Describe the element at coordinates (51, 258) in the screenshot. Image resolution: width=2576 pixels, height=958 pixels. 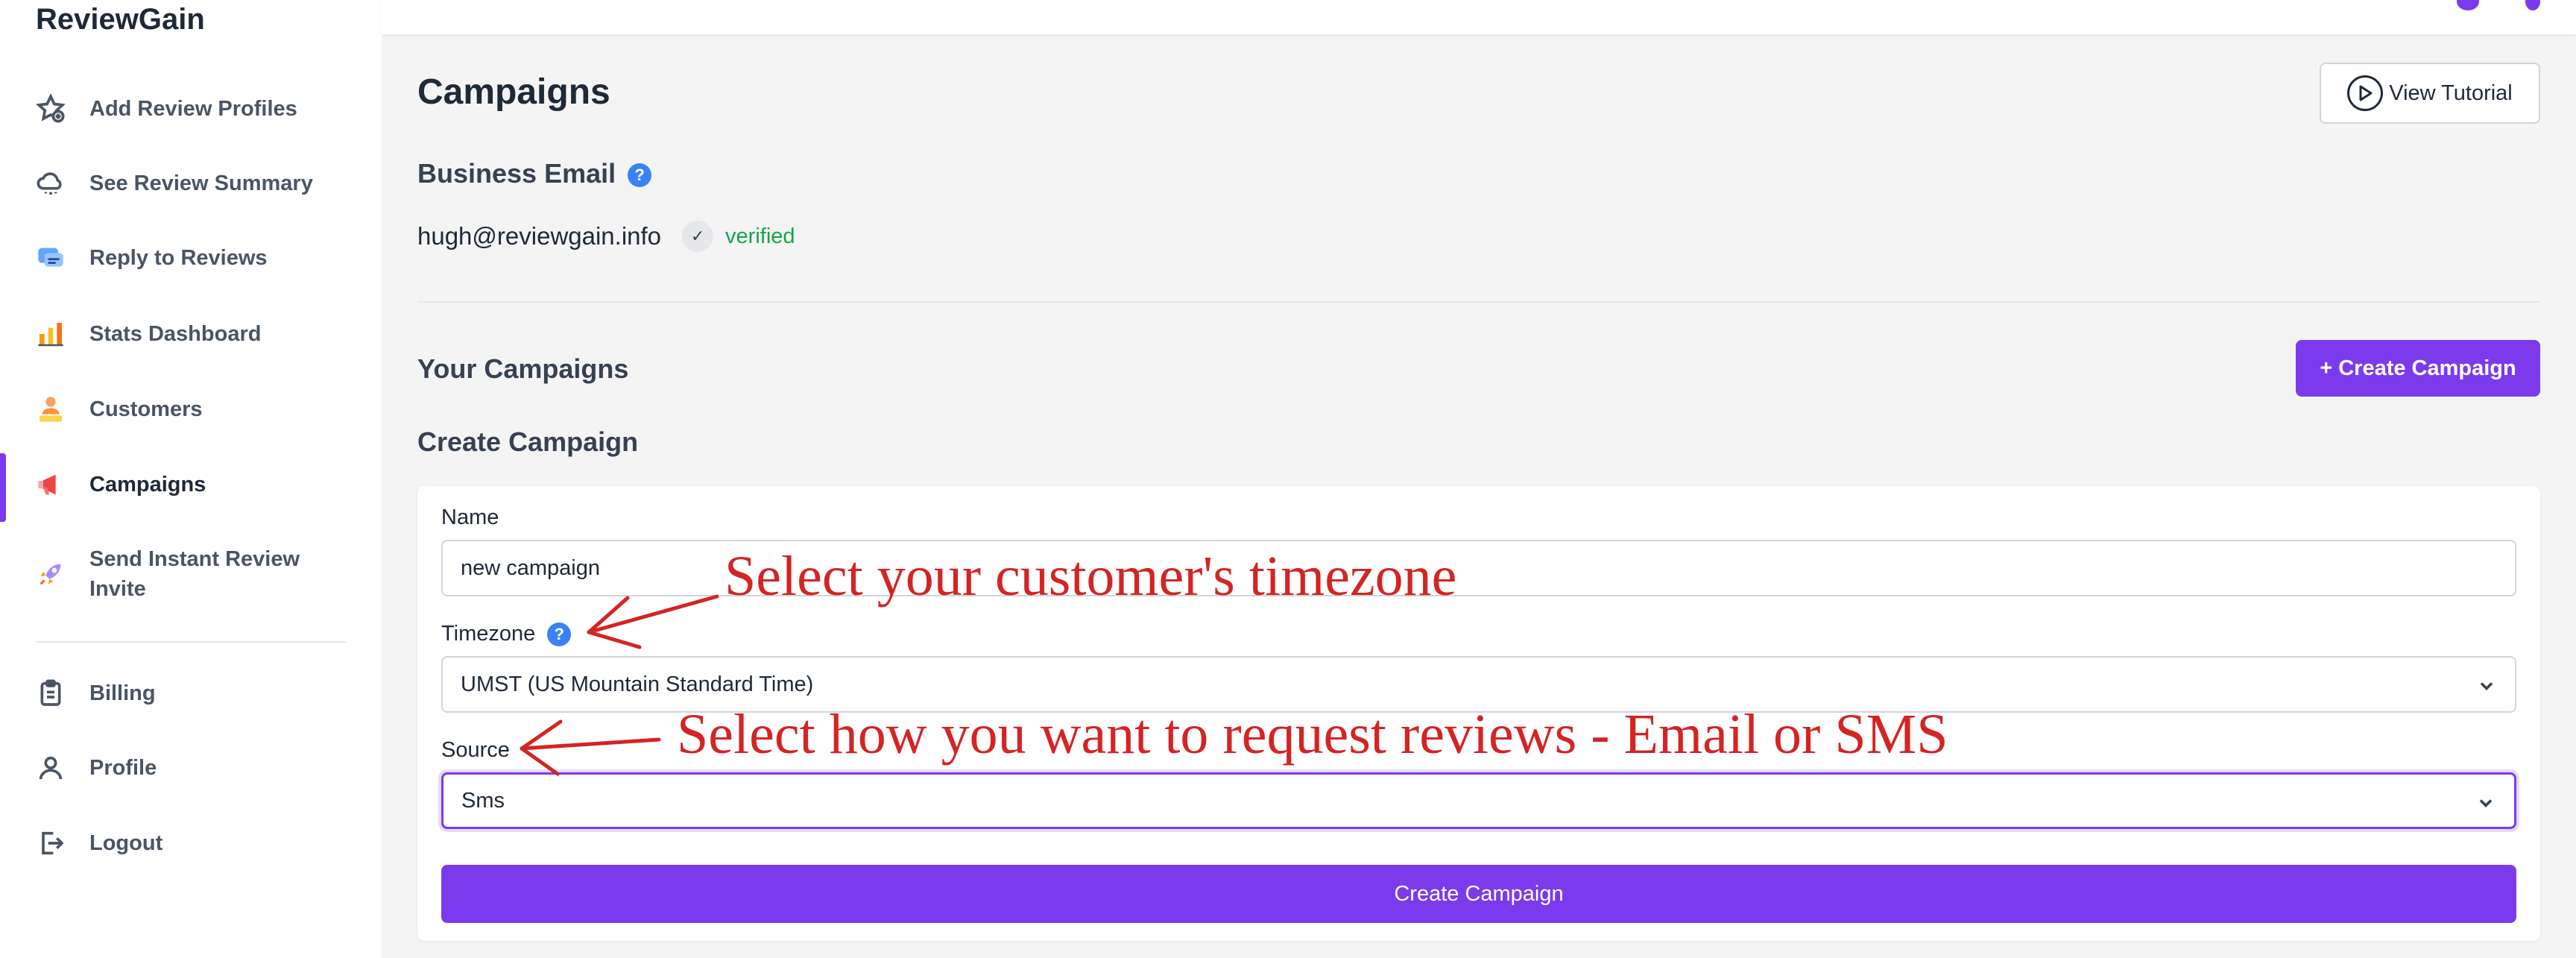
I see `chat-bubble-icon` at that location.